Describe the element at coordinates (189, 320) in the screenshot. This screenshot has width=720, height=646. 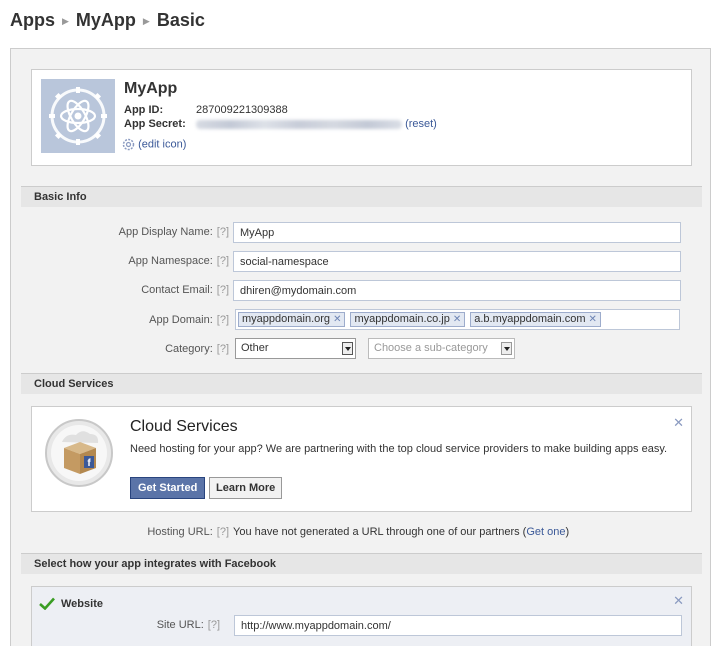
I see `app-domain-label: App Domain: [?]` at that location.